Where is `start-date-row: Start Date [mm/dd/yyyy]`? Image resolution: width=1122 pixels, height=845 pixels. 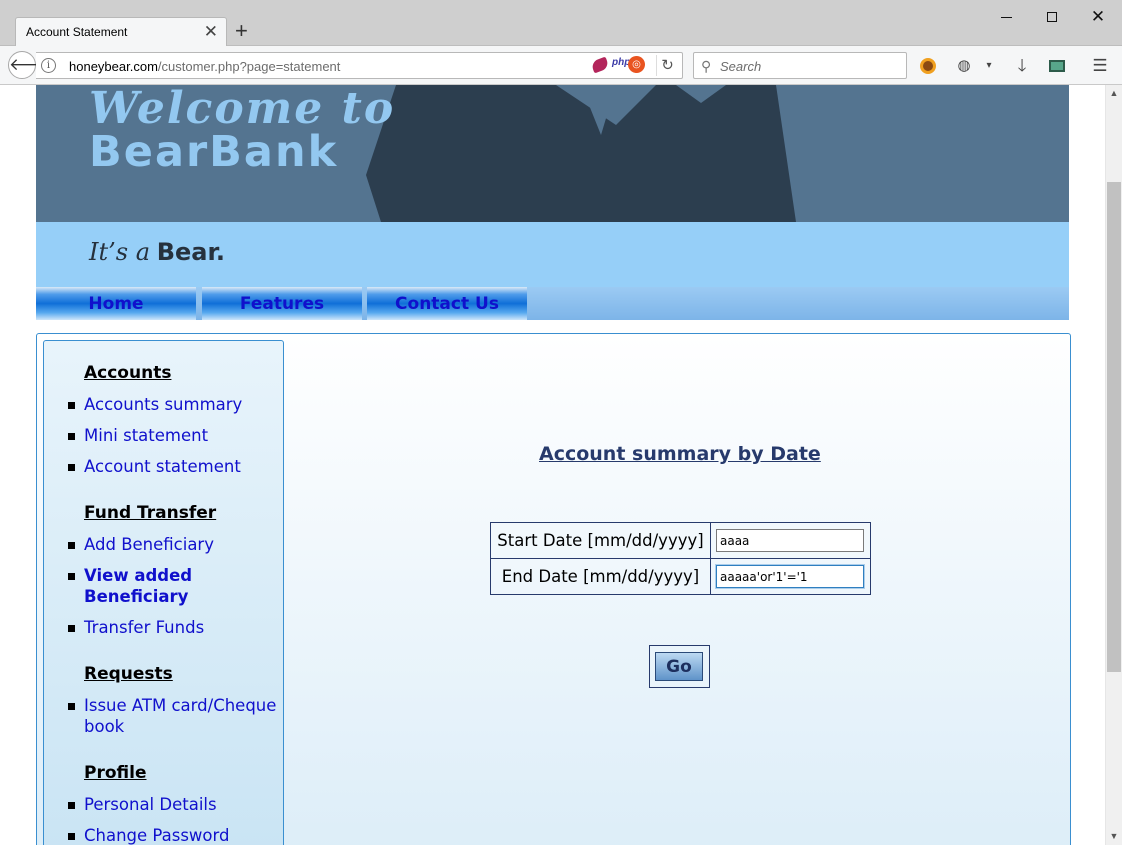 start-date-row: Start Date [mm/dd/yyyy] is located at coordinates (680, 540).